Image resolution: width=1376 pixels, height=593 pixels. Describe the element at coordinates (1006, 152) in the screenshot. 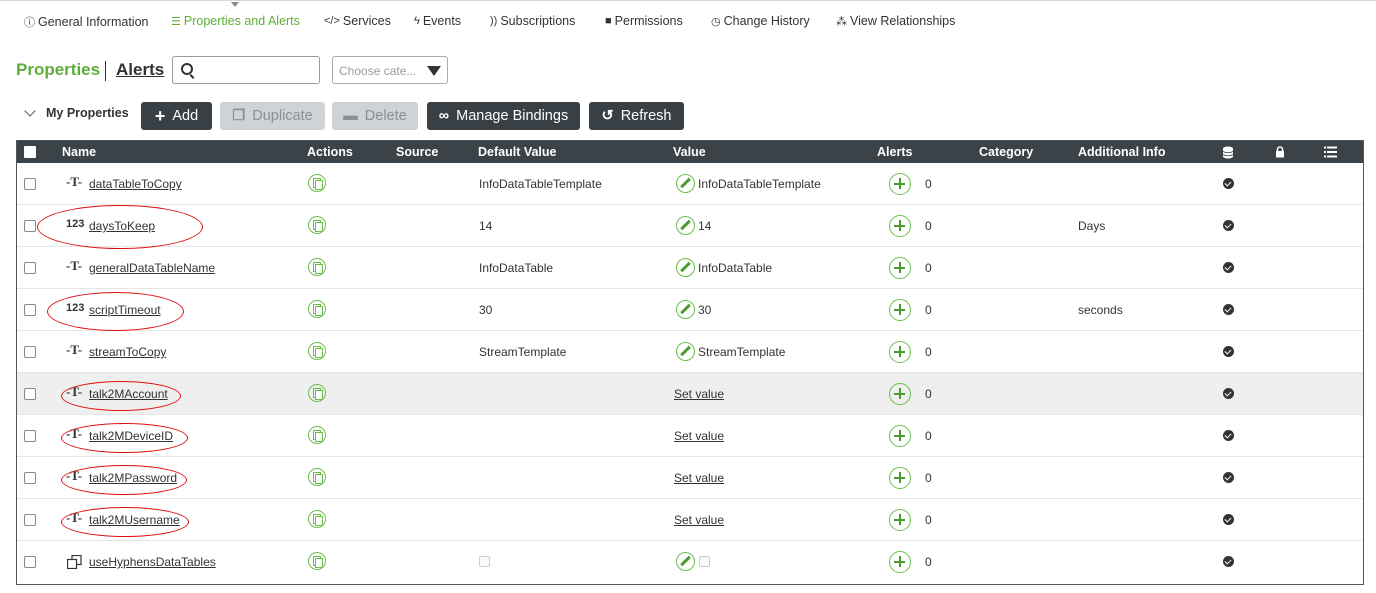

I see `column-category: Category` at that location.